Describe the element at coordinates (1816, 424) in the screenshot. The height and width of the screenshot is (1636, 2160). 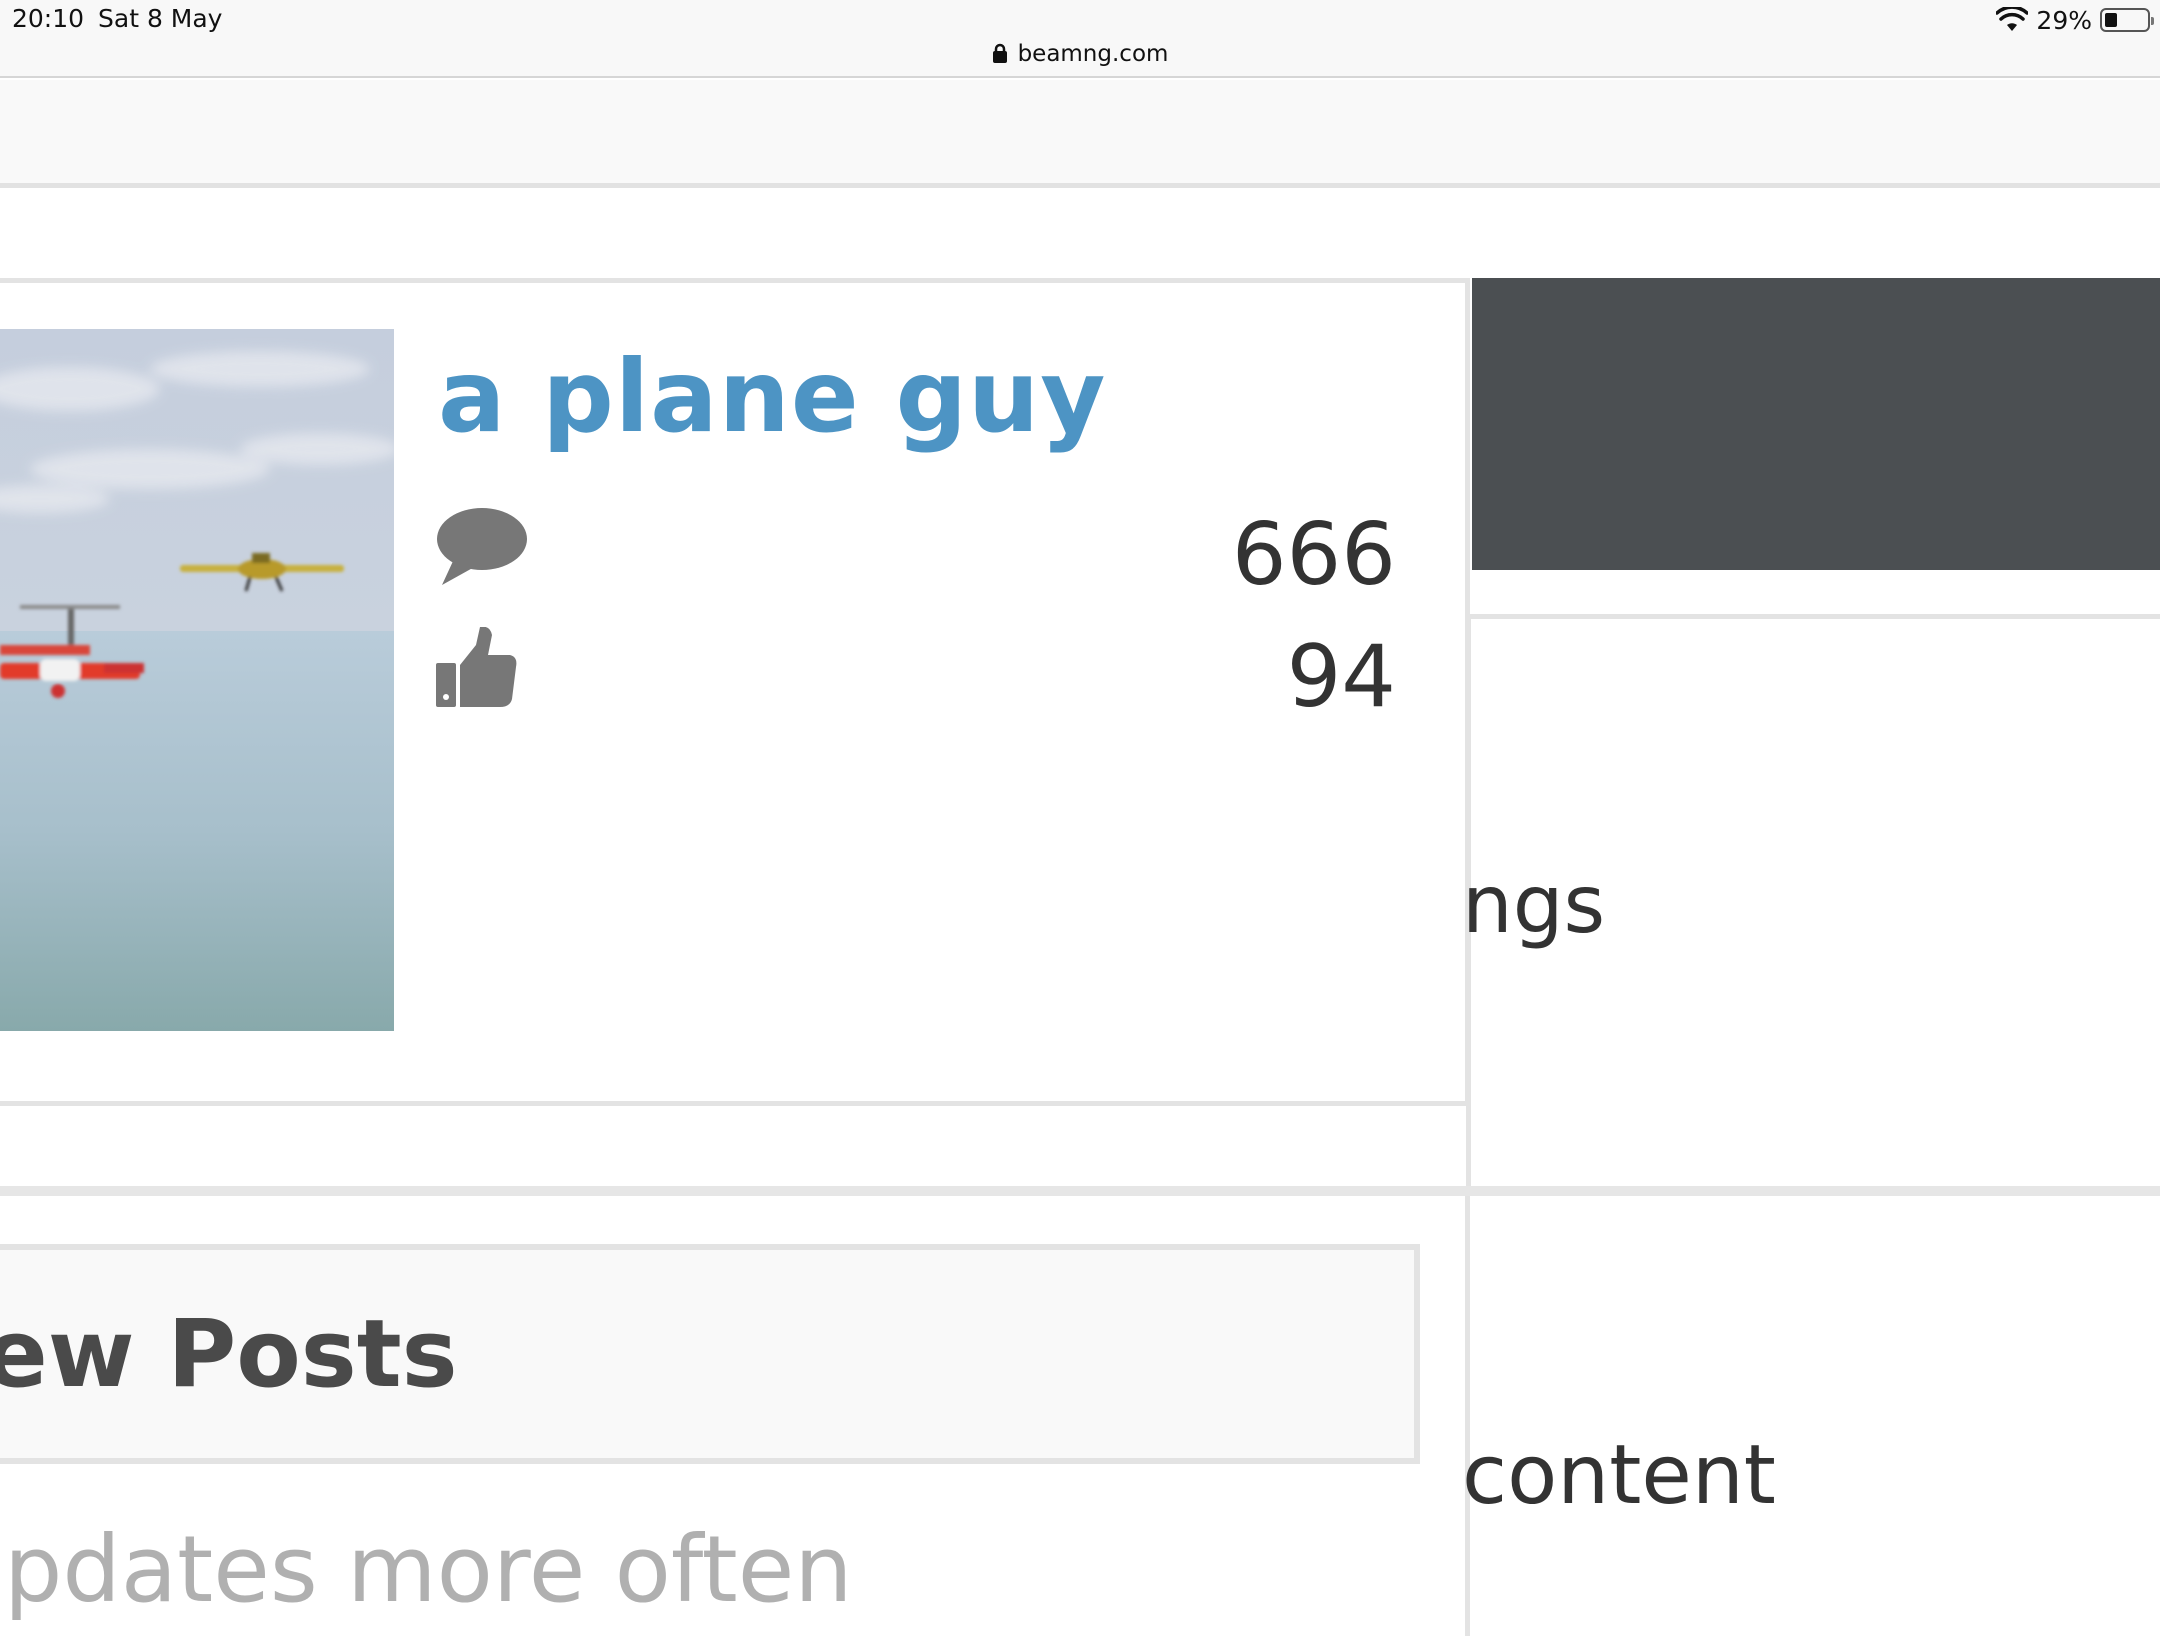
I see `sidebar-dark-panel` at that location.